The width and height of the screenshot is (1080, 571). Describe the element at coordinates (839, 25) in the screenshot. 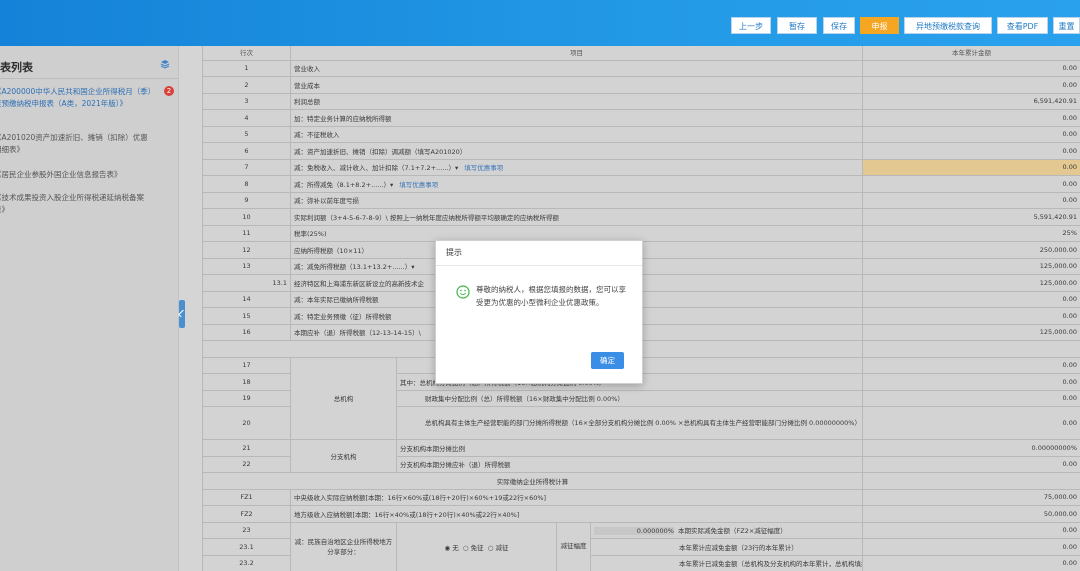

I see `save-button: 保存` at that location.